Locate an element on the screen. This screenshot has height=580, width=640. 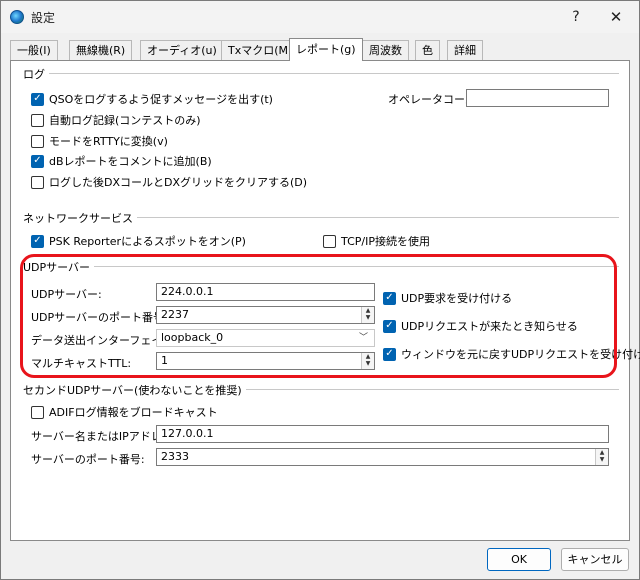
ok-button: OK is located at coordinates (519, 559).